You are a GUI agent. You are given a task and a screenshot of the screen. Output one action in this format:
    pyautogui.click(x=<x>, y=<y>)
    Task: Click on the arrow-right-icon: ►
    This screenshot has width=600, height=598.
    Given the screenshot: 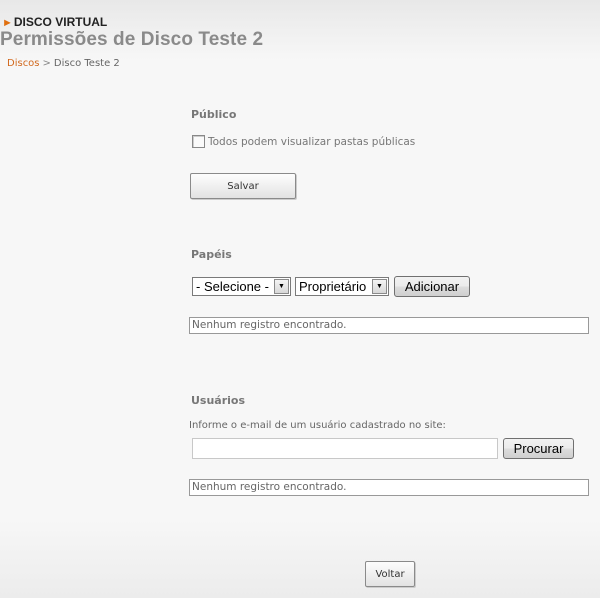 What is the action you would take?
    pyautogui.click(x=7, y=23)
    